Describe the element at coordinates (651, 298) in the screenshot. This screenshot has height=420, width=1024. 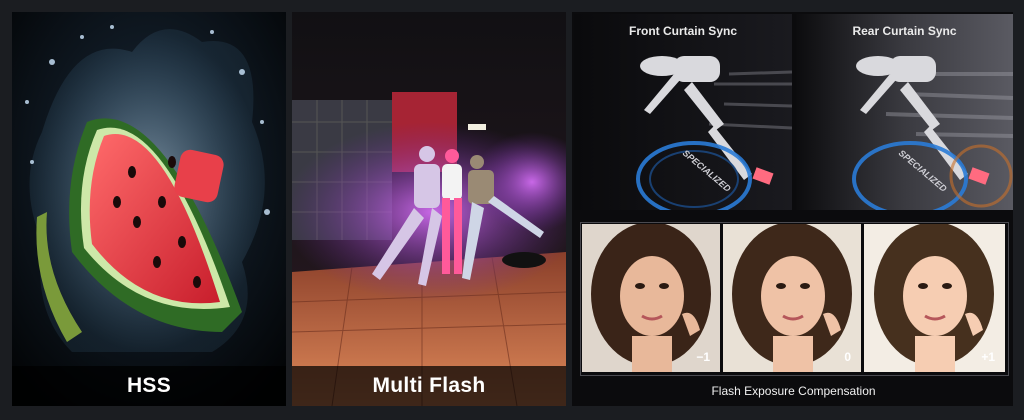
I see `portrait-minus-one: −1` at that location.